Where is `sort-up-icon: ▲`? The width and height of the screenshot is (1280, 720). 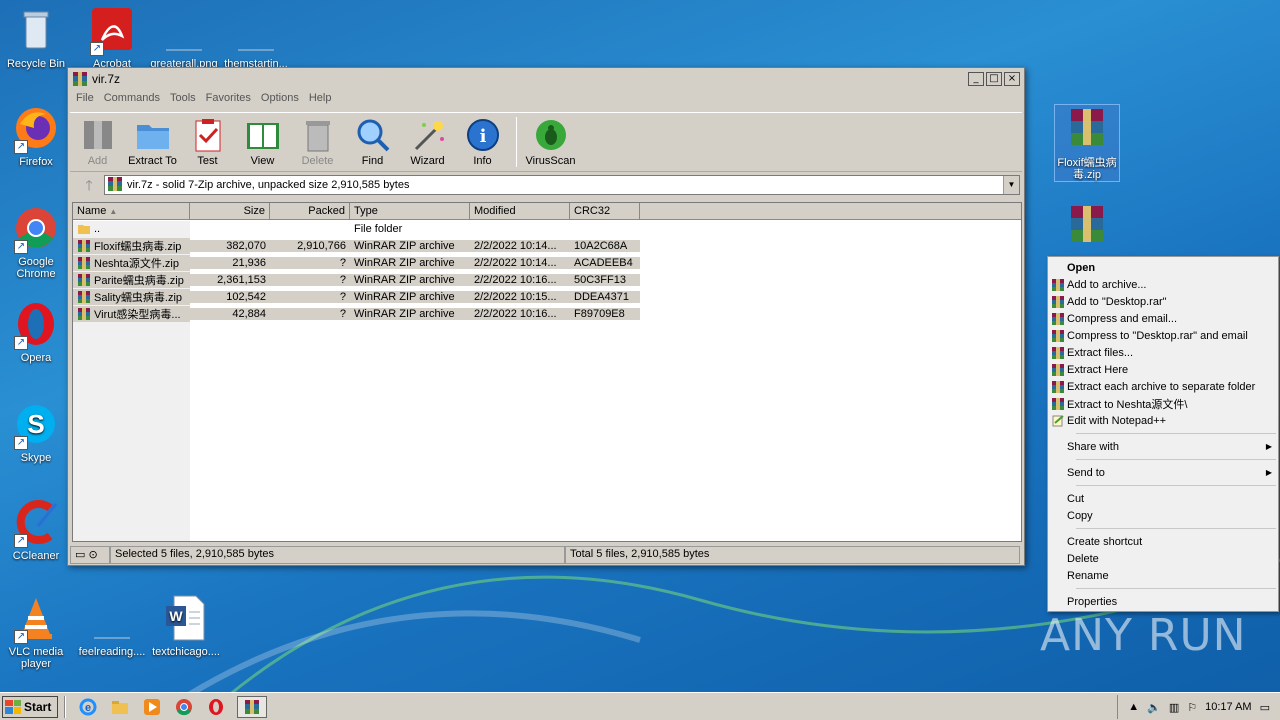
sort-up-icon: ▲ is located at coordinates (113, 211).